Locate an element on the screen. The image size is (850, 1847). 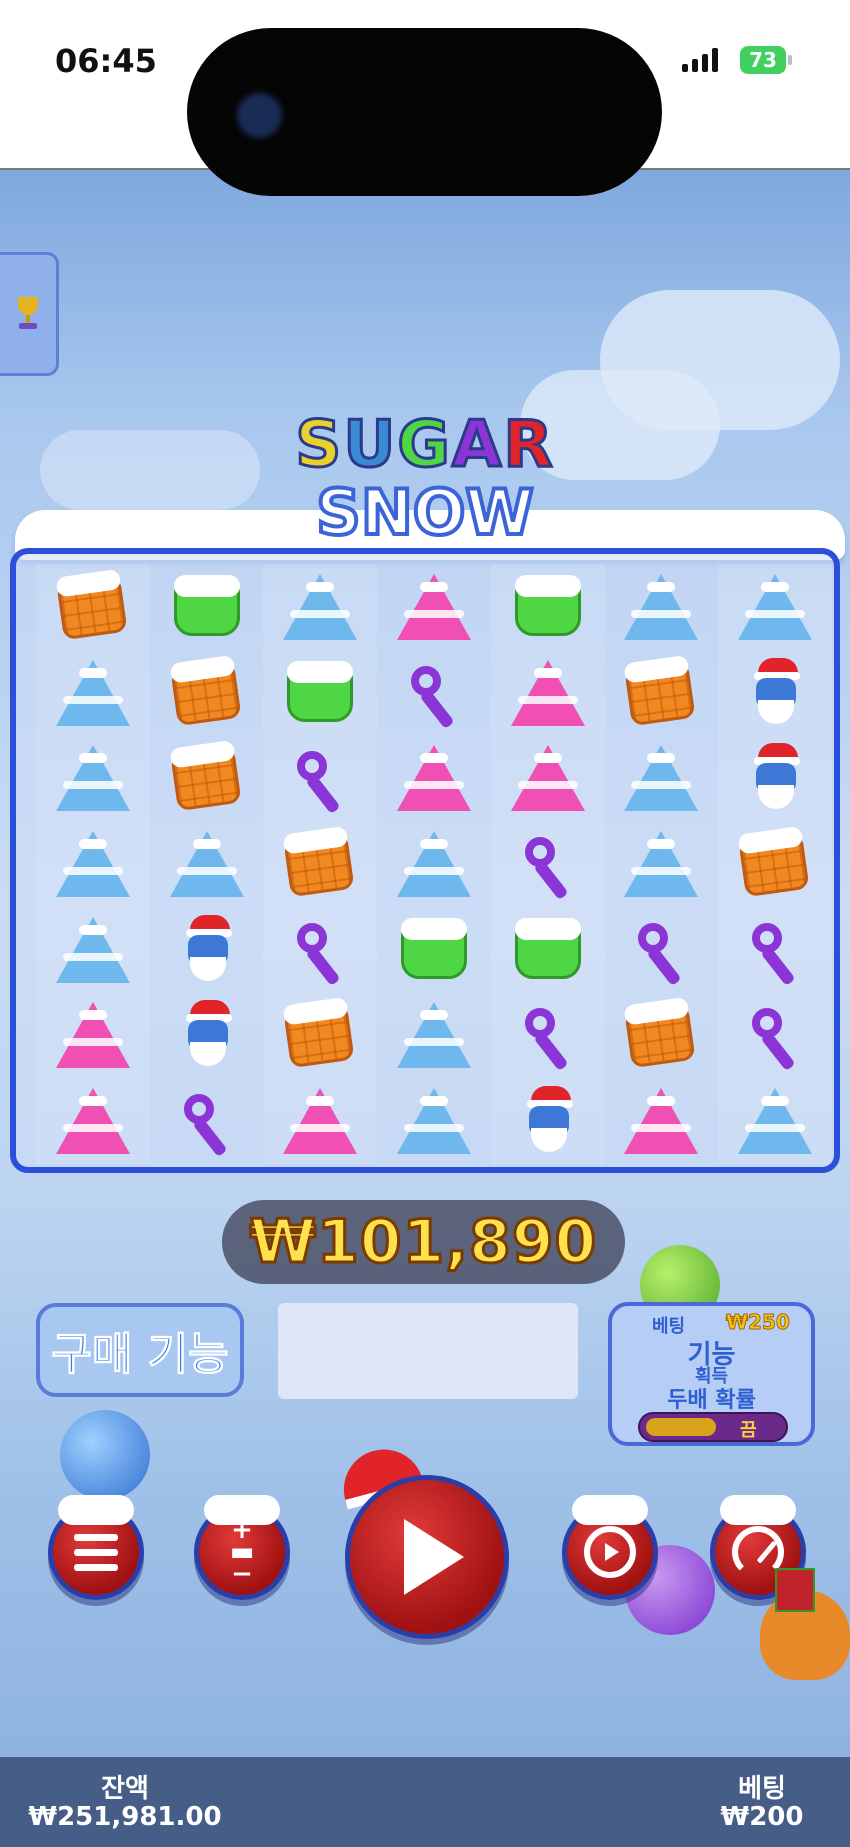
dynamic-island is located at coordinates (424, 112).